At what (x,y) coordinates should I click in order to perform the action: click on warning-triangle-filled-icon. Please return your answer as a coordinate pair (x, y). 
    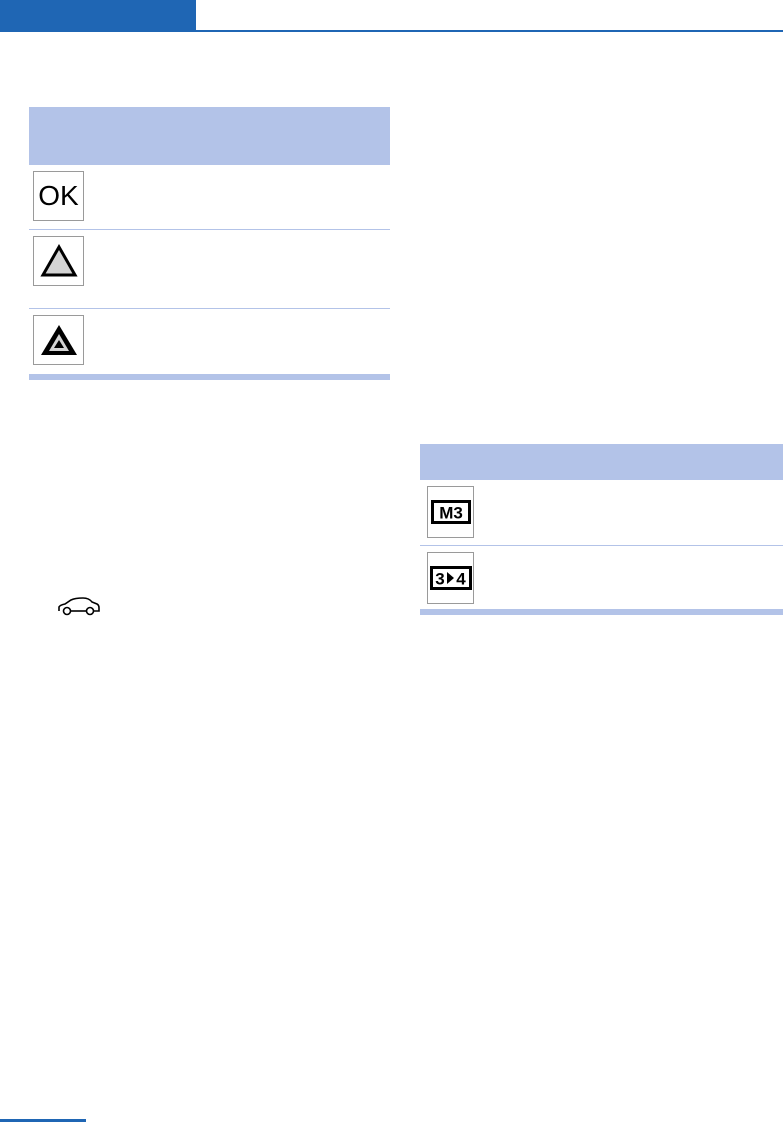
    Looking at the image, I should click on (58, 340).